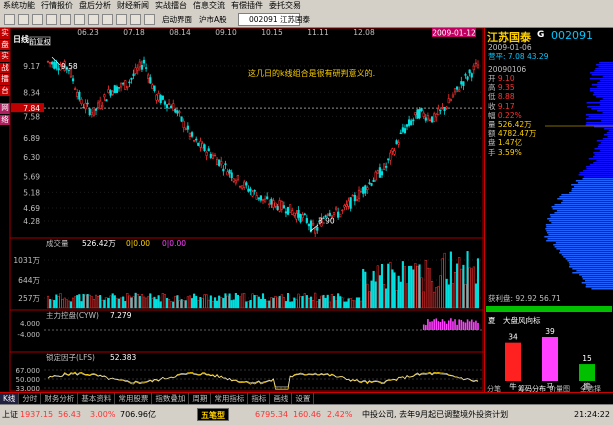 Image resolution: width=613 pixels, height=425 pixels. What do you see at coordinates (79, 19) in the screenshot?
I see `kline-icon` at bounding box center [79, 19].